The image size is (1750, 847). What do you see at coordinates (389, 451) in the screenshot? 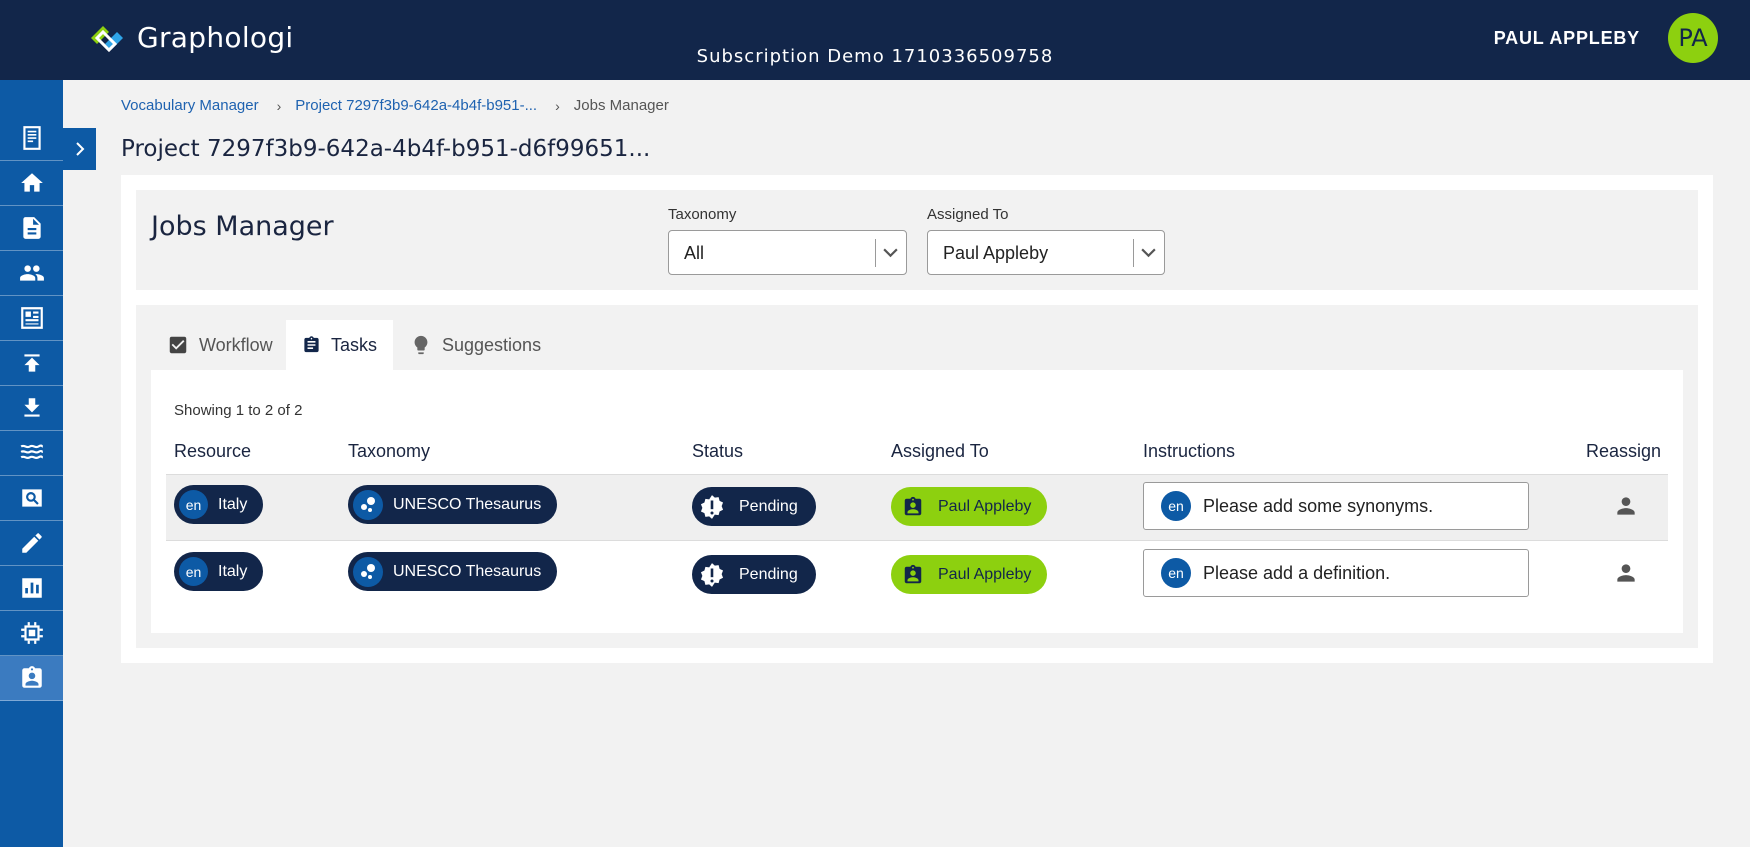
I see `column-header-taxonomy: Taxonomy` at bounding box center [389, 451].